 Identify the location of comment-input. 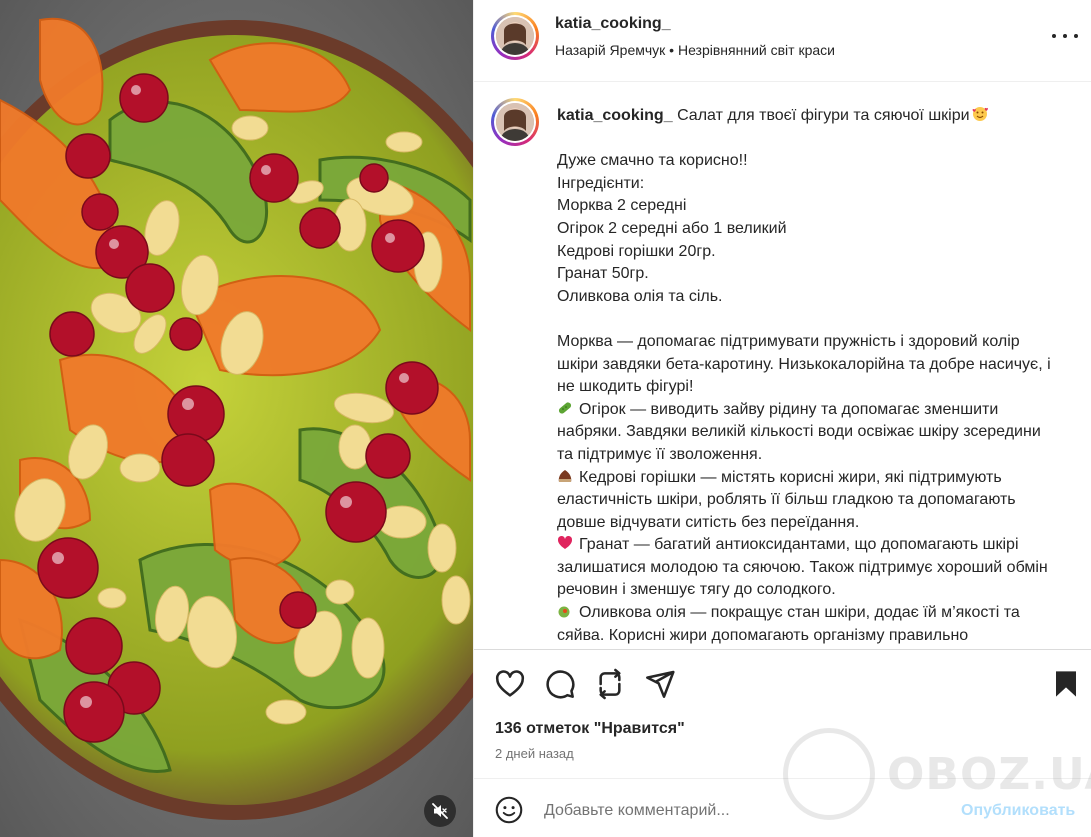
(734, 811).